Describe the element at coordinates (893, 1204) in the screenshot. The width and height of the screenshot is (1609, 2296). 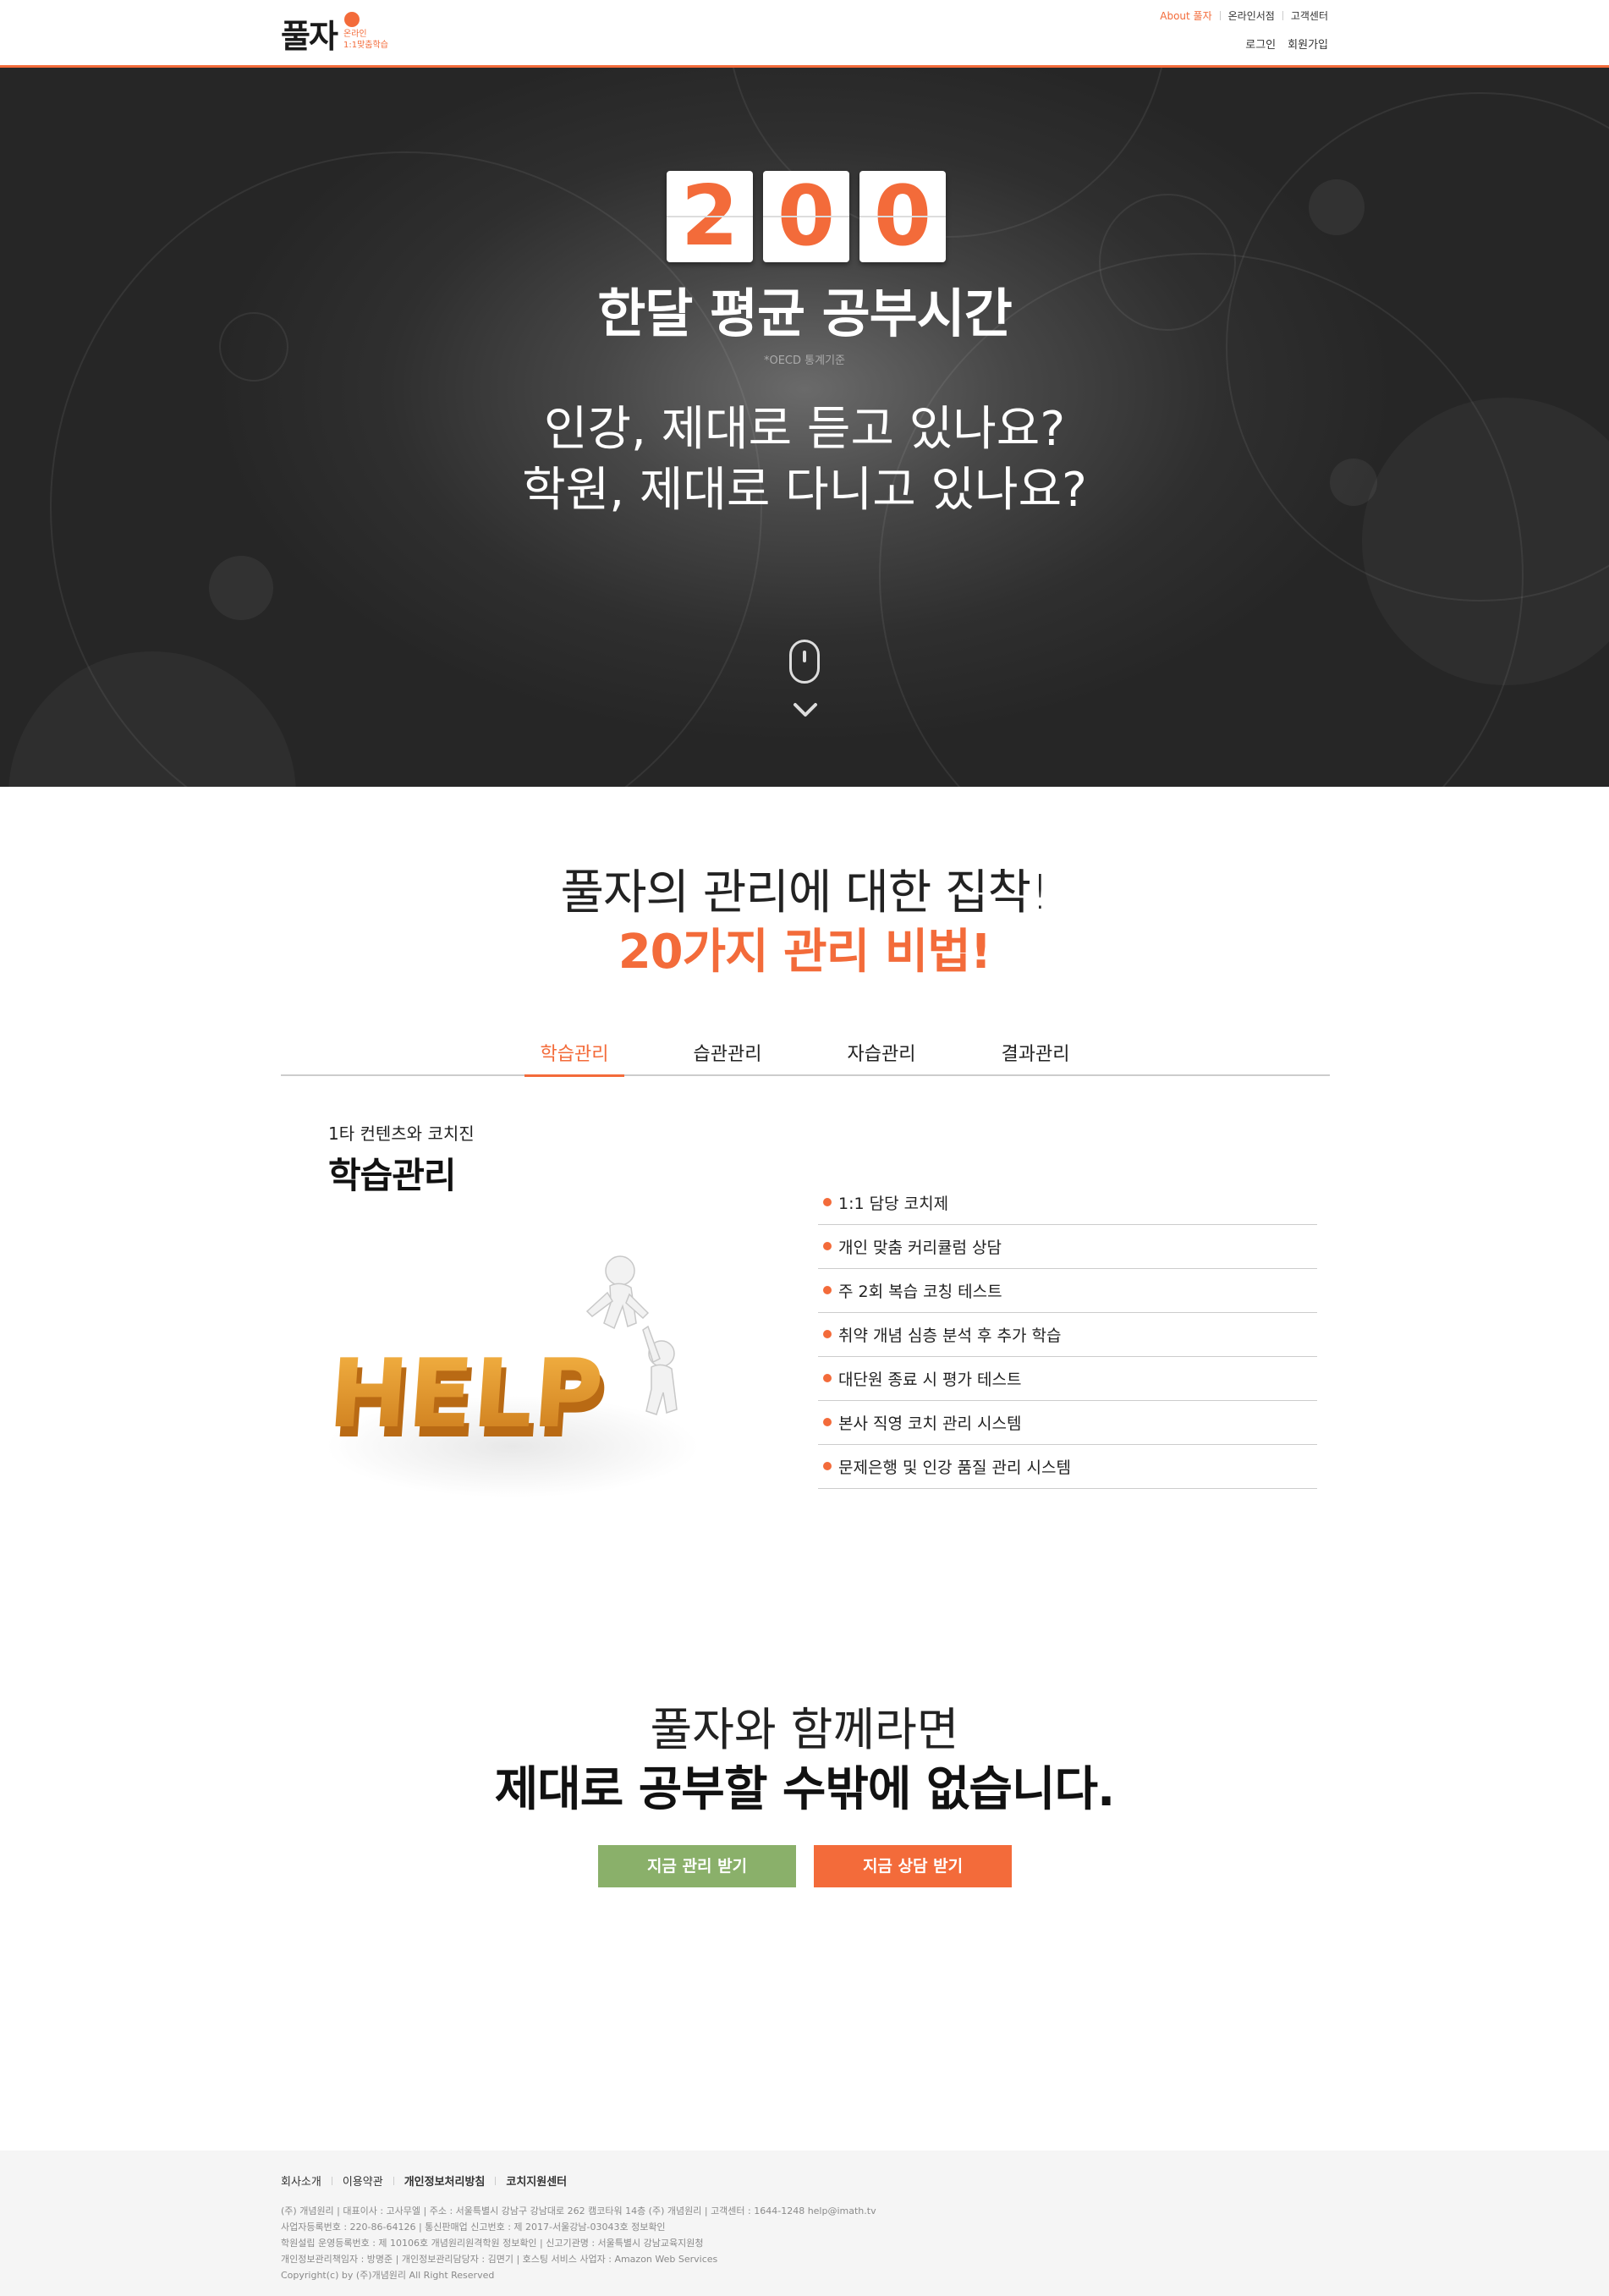
I see `feature-label: 1:1 담당 코치제` at that location.